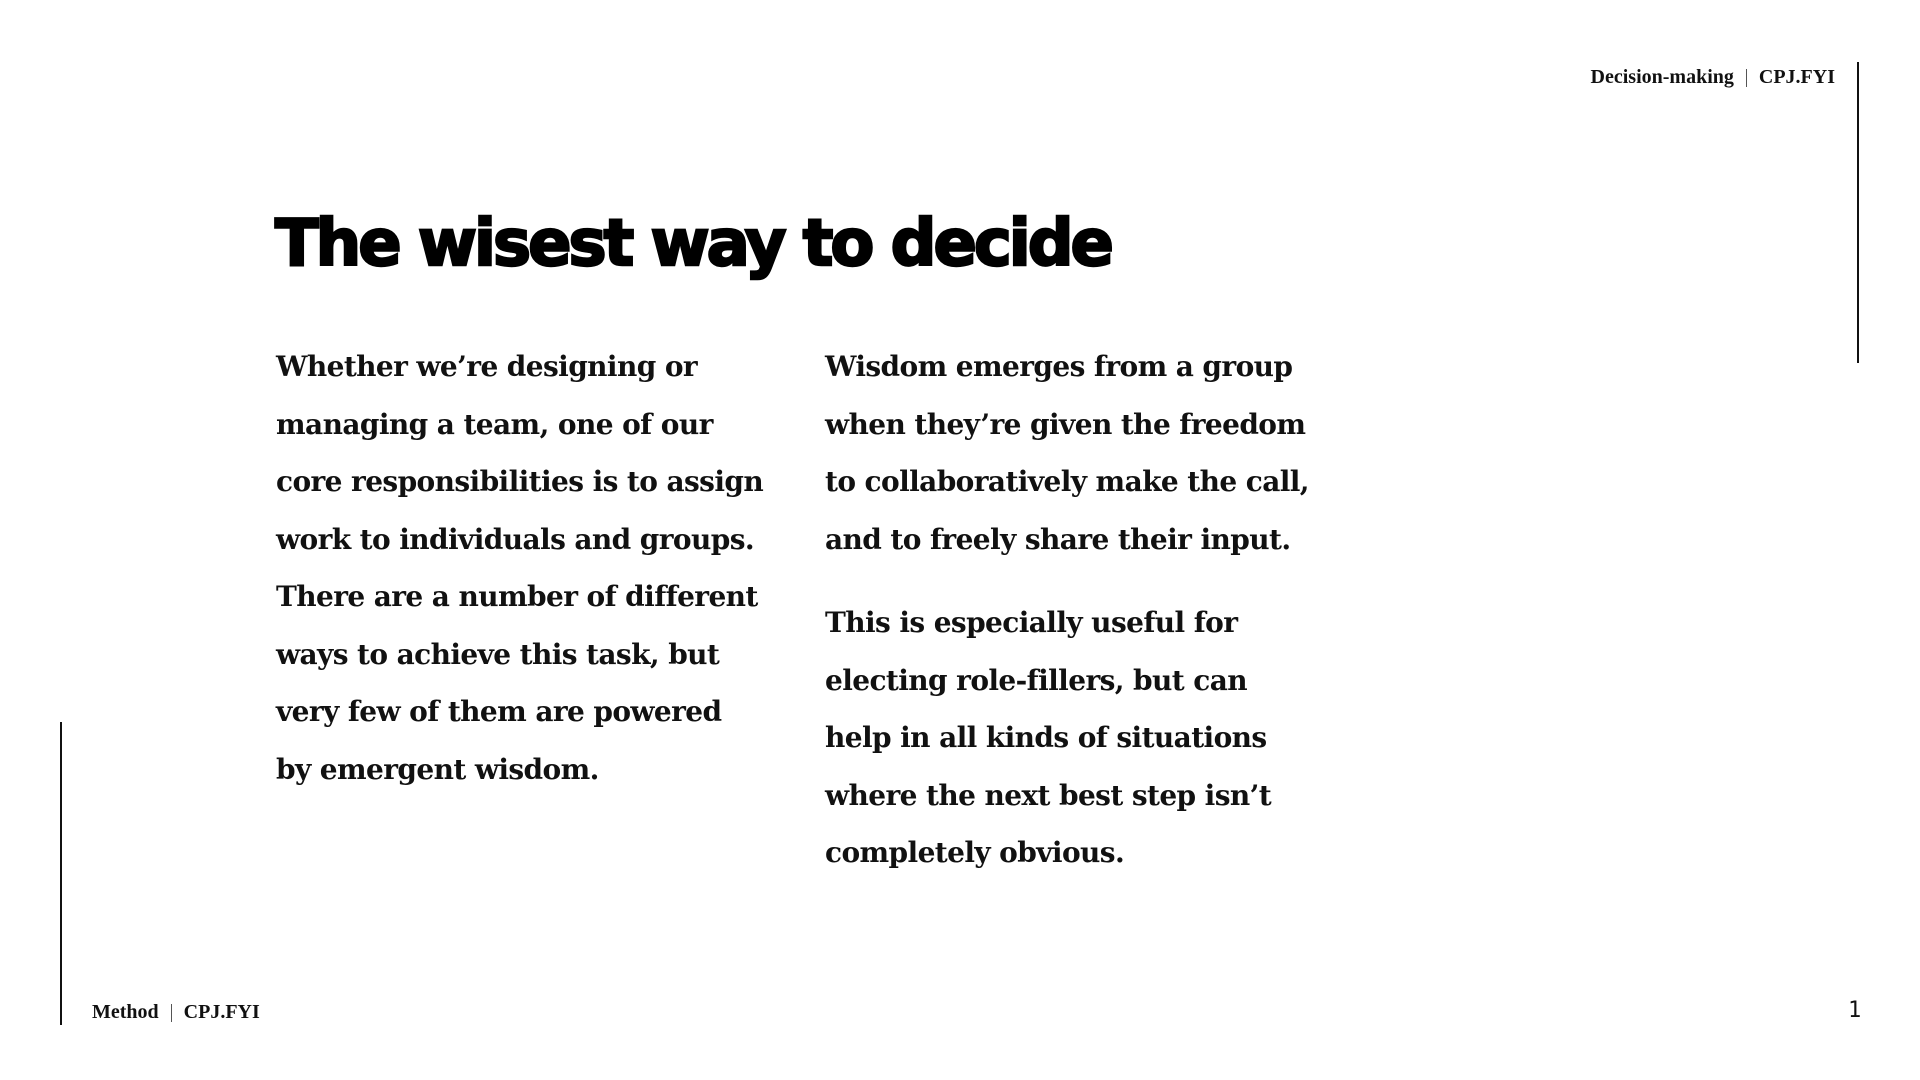 Image resolution: width=1920 pixels, height=1080 pixels. What do you see at coordinates (1067, 481) in the screenshot?
I see `text-line: to collaboratively make the call,` at bounding box center [1067, 481].